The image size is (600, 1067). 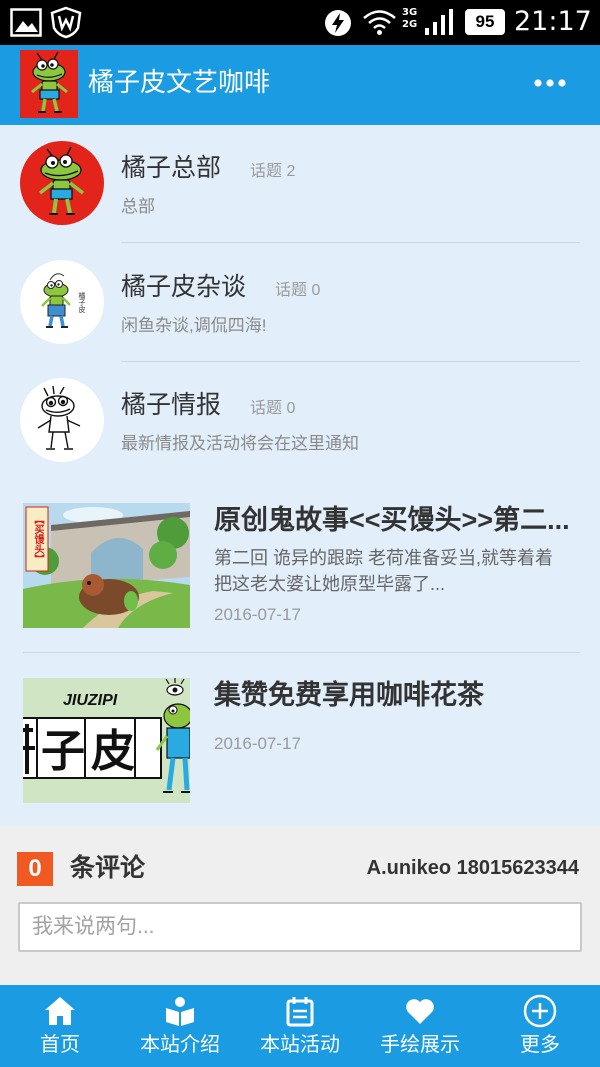 What do you see at coordinates (138, 206) in the screenshot?
I see `forum-description: 总部` at bounding box center [138, 206].